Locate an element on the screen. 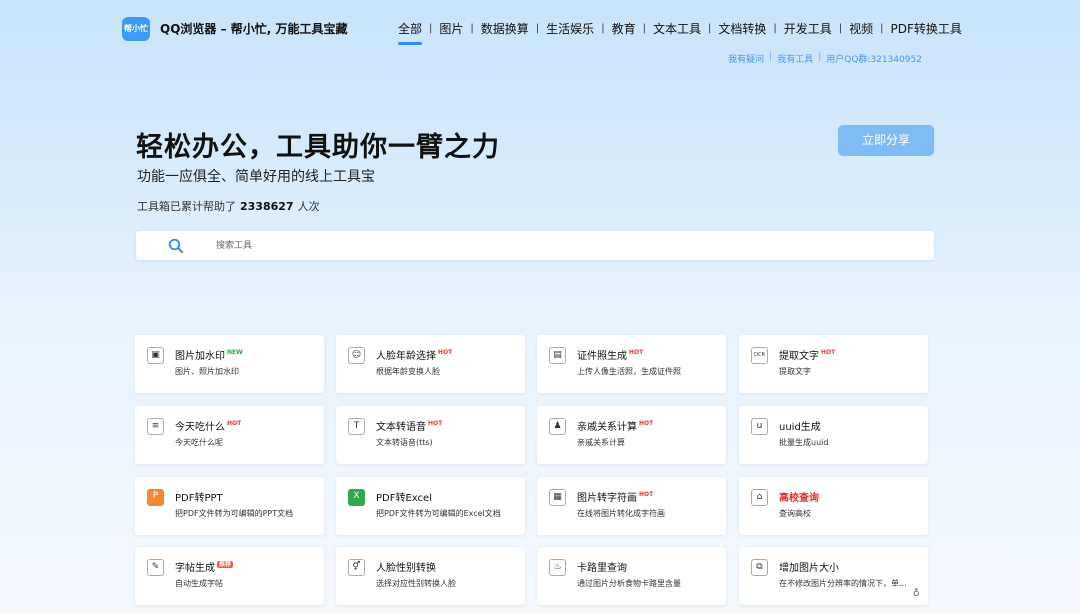 The image size is (1080, 613). tool-title: 图片转字符画 HOT is located at coordinates (615, 496).